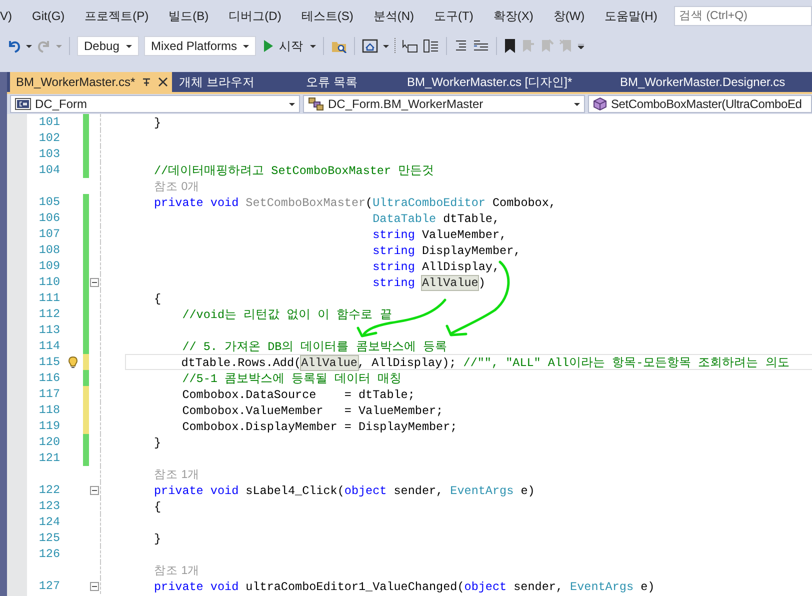 This screenshot has width=812, height=596. I want to click on code-line: string AllValue), so click(429, 283).